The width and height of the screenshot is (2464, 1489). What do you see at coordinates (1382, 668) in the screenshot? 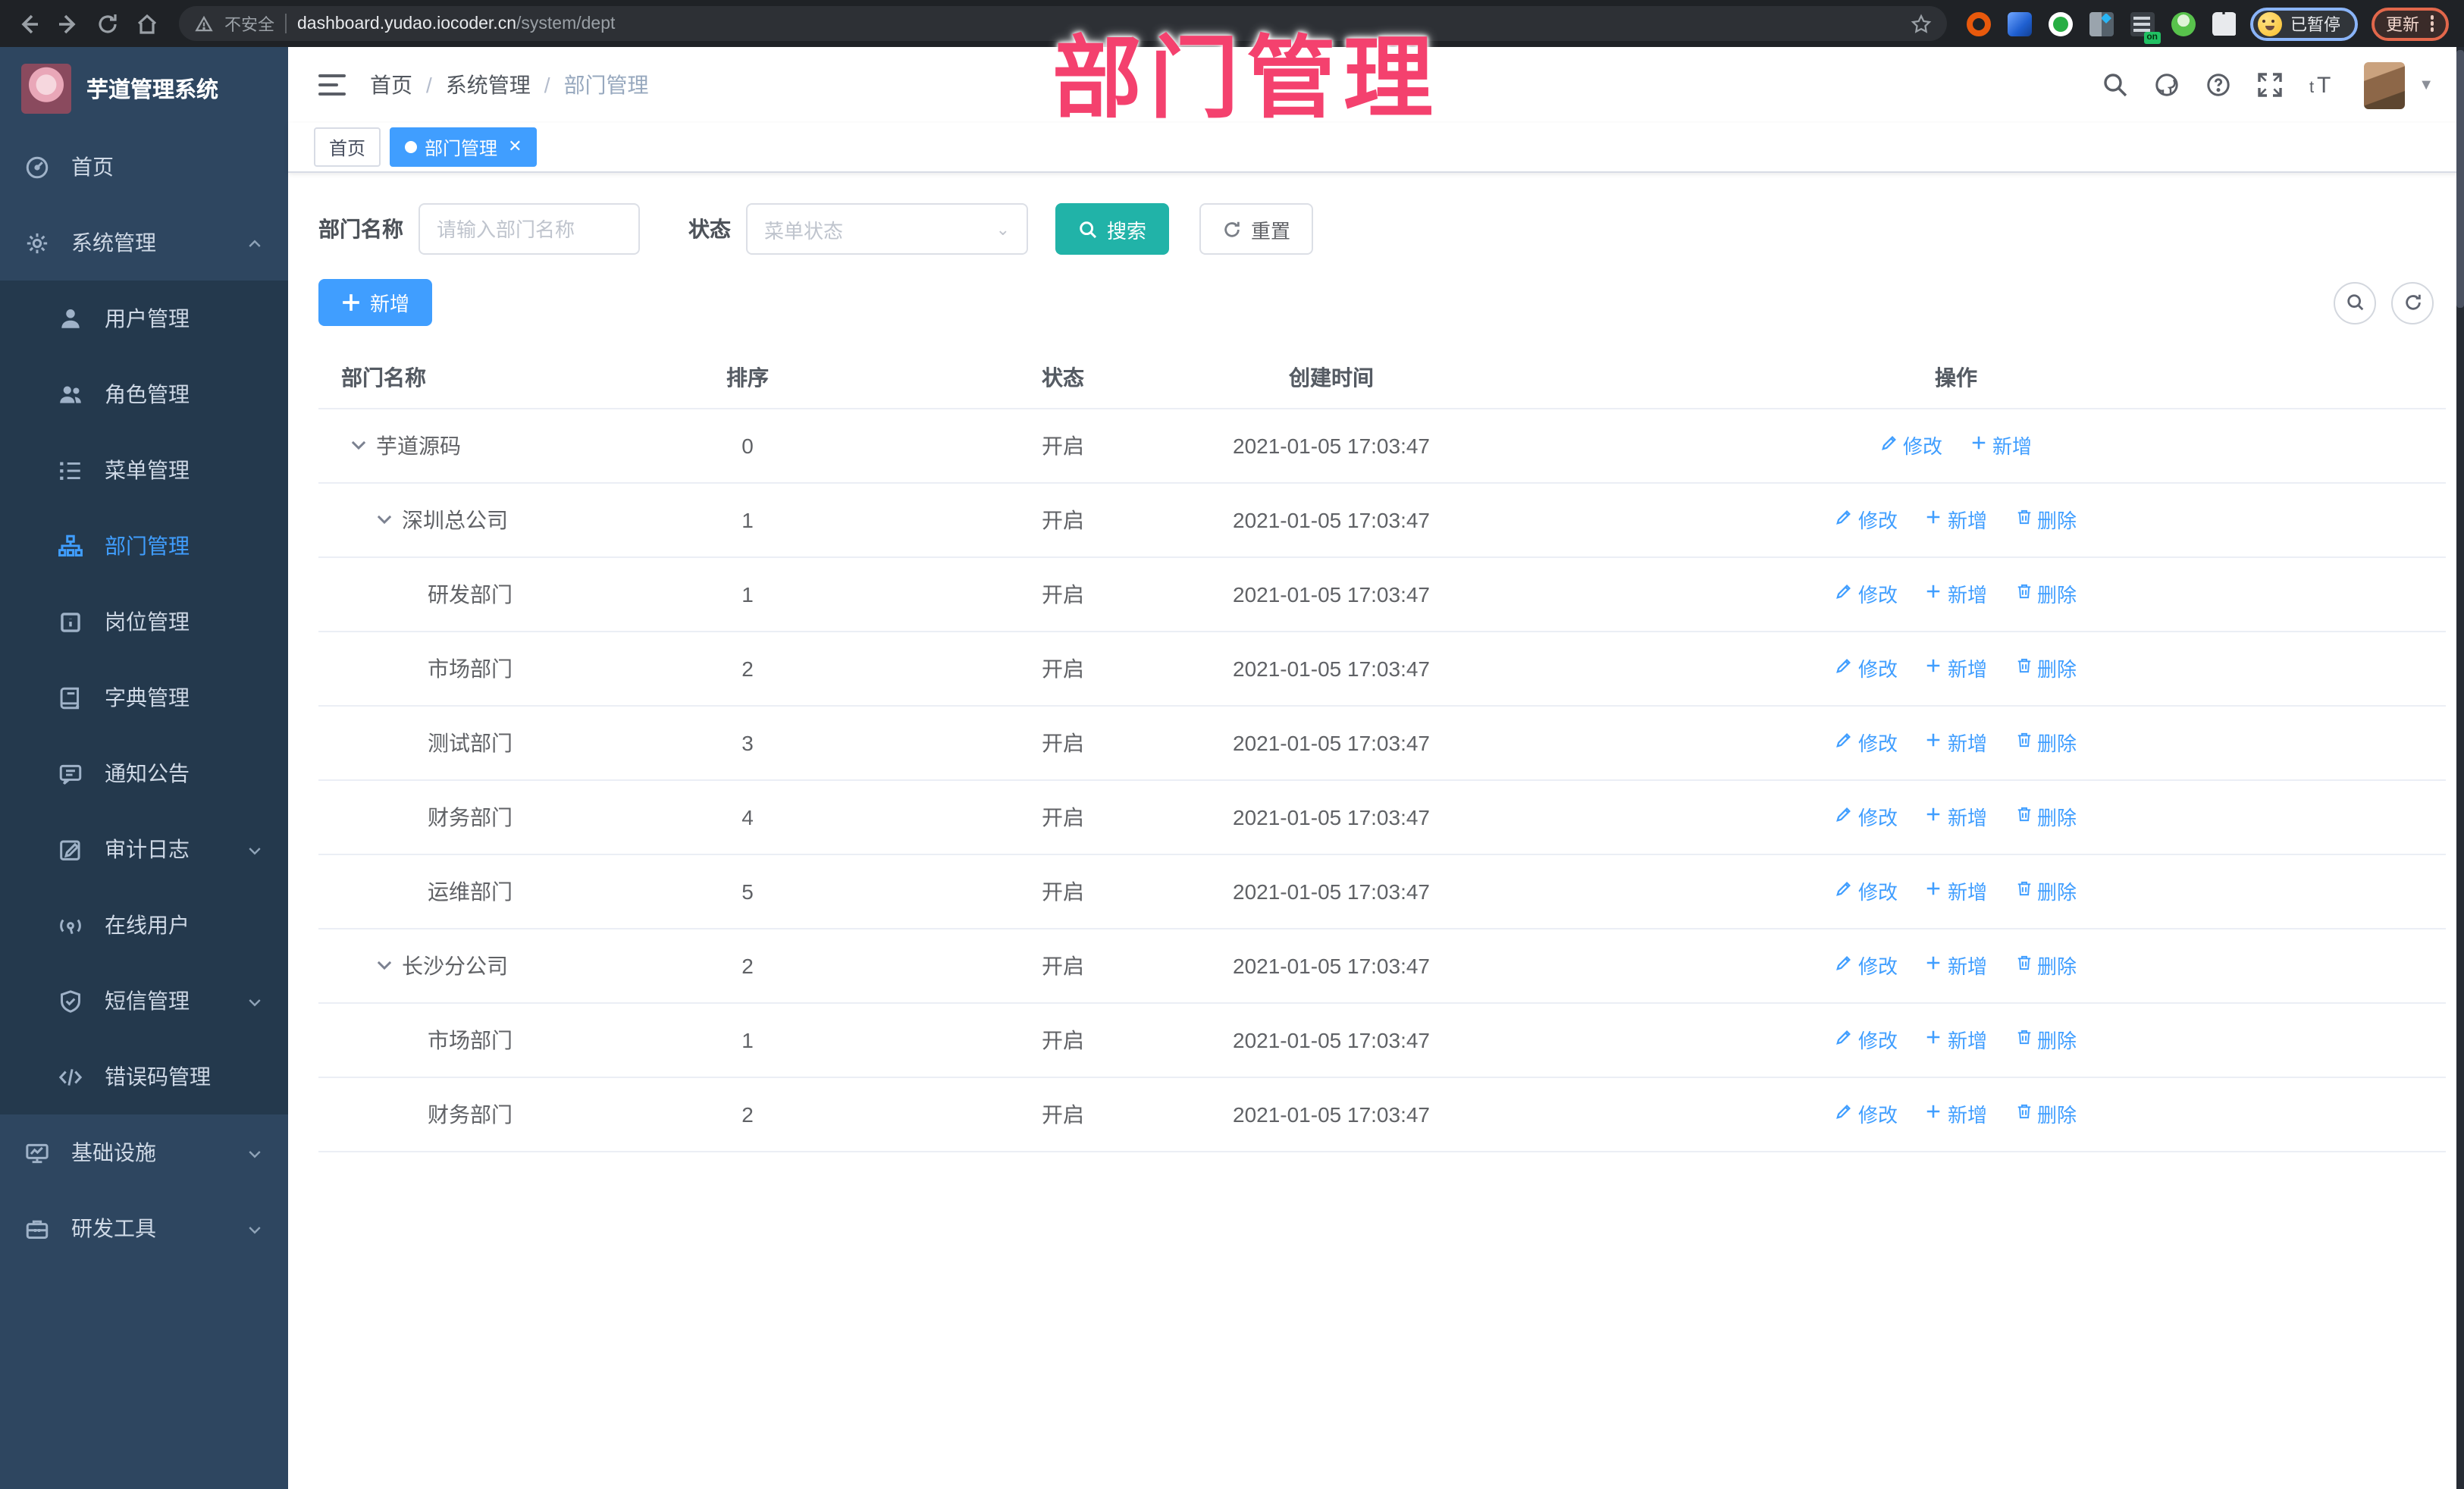
I see `table-row: 市场部门 2 开启 2021-01-05 17:03:47 修改 新增 删除` at bounding box center [1382, 668].